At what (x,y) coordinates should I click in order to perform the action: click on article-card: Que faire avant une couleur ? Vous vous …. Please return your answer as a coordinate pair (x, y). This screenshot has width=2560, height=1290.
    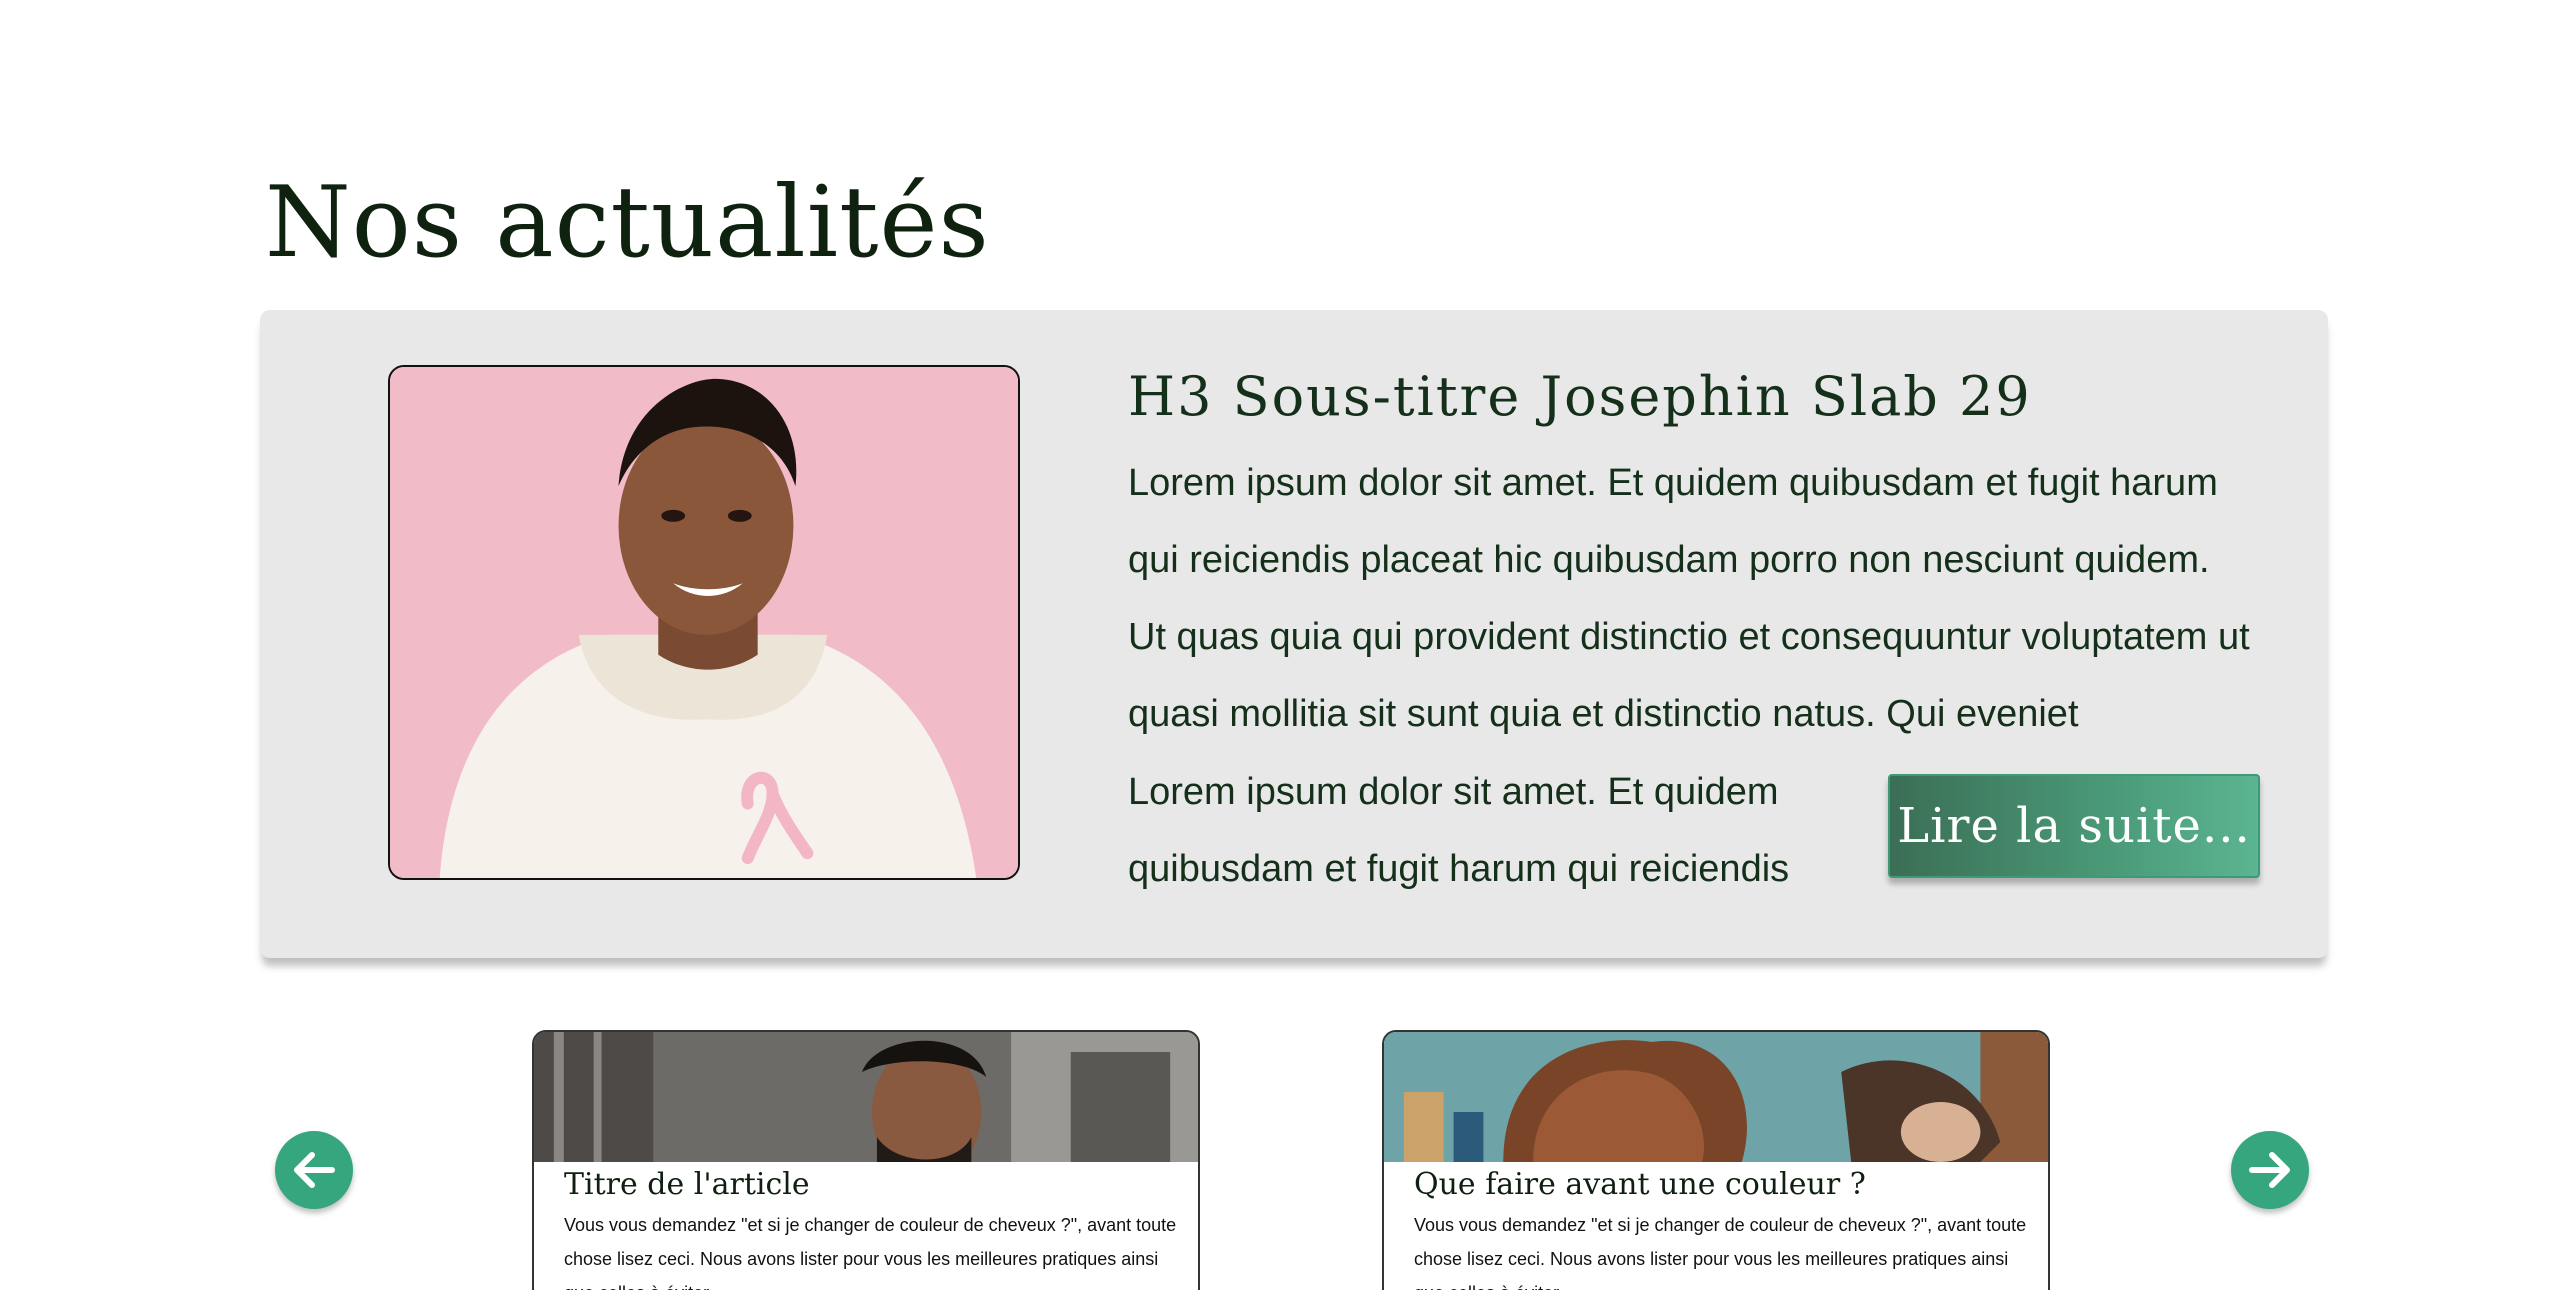
    Looking at the image, I should click on (1716, 1160).